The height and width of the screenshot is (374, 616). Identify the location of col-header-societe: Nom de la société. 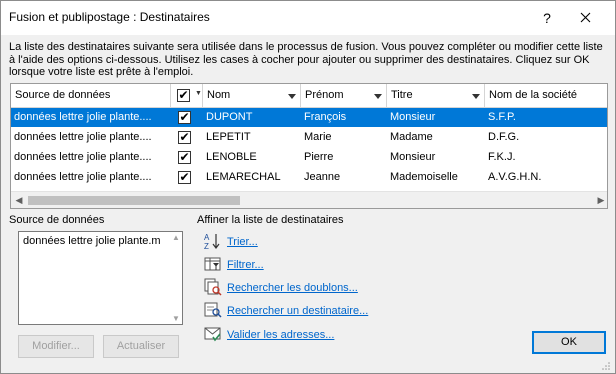
(546, 96).